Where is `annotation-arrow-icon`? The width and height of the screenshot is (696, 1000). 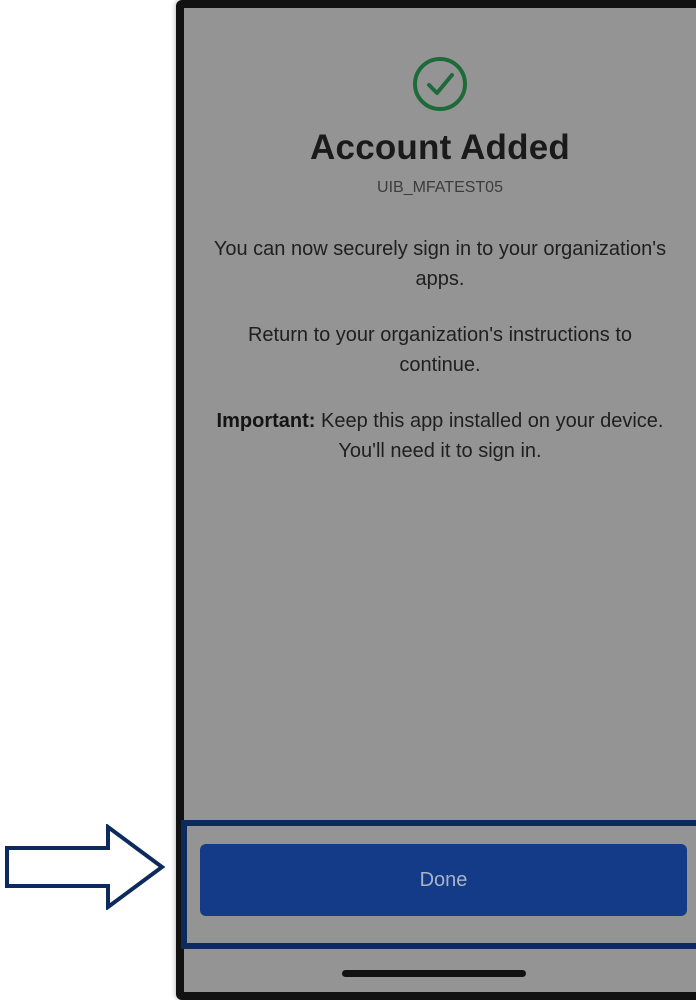 annotation-arrow-icon is located at coordinates (85, 867).